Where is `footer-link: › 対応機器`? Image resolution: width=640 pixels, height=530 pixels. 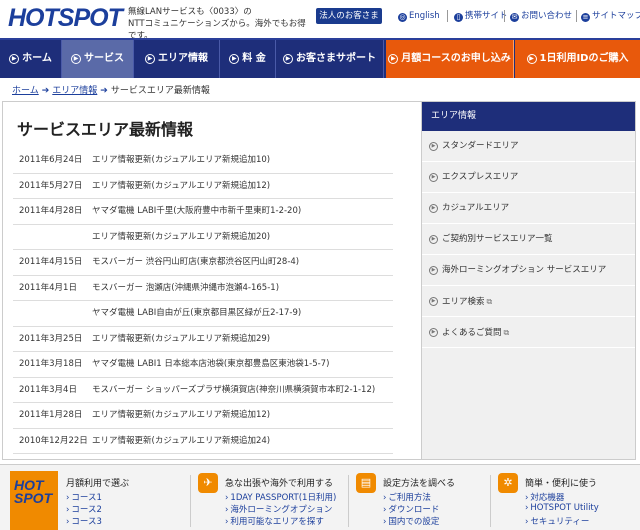 footer-link: › 対応機器 is located at coordinates (544, 497).